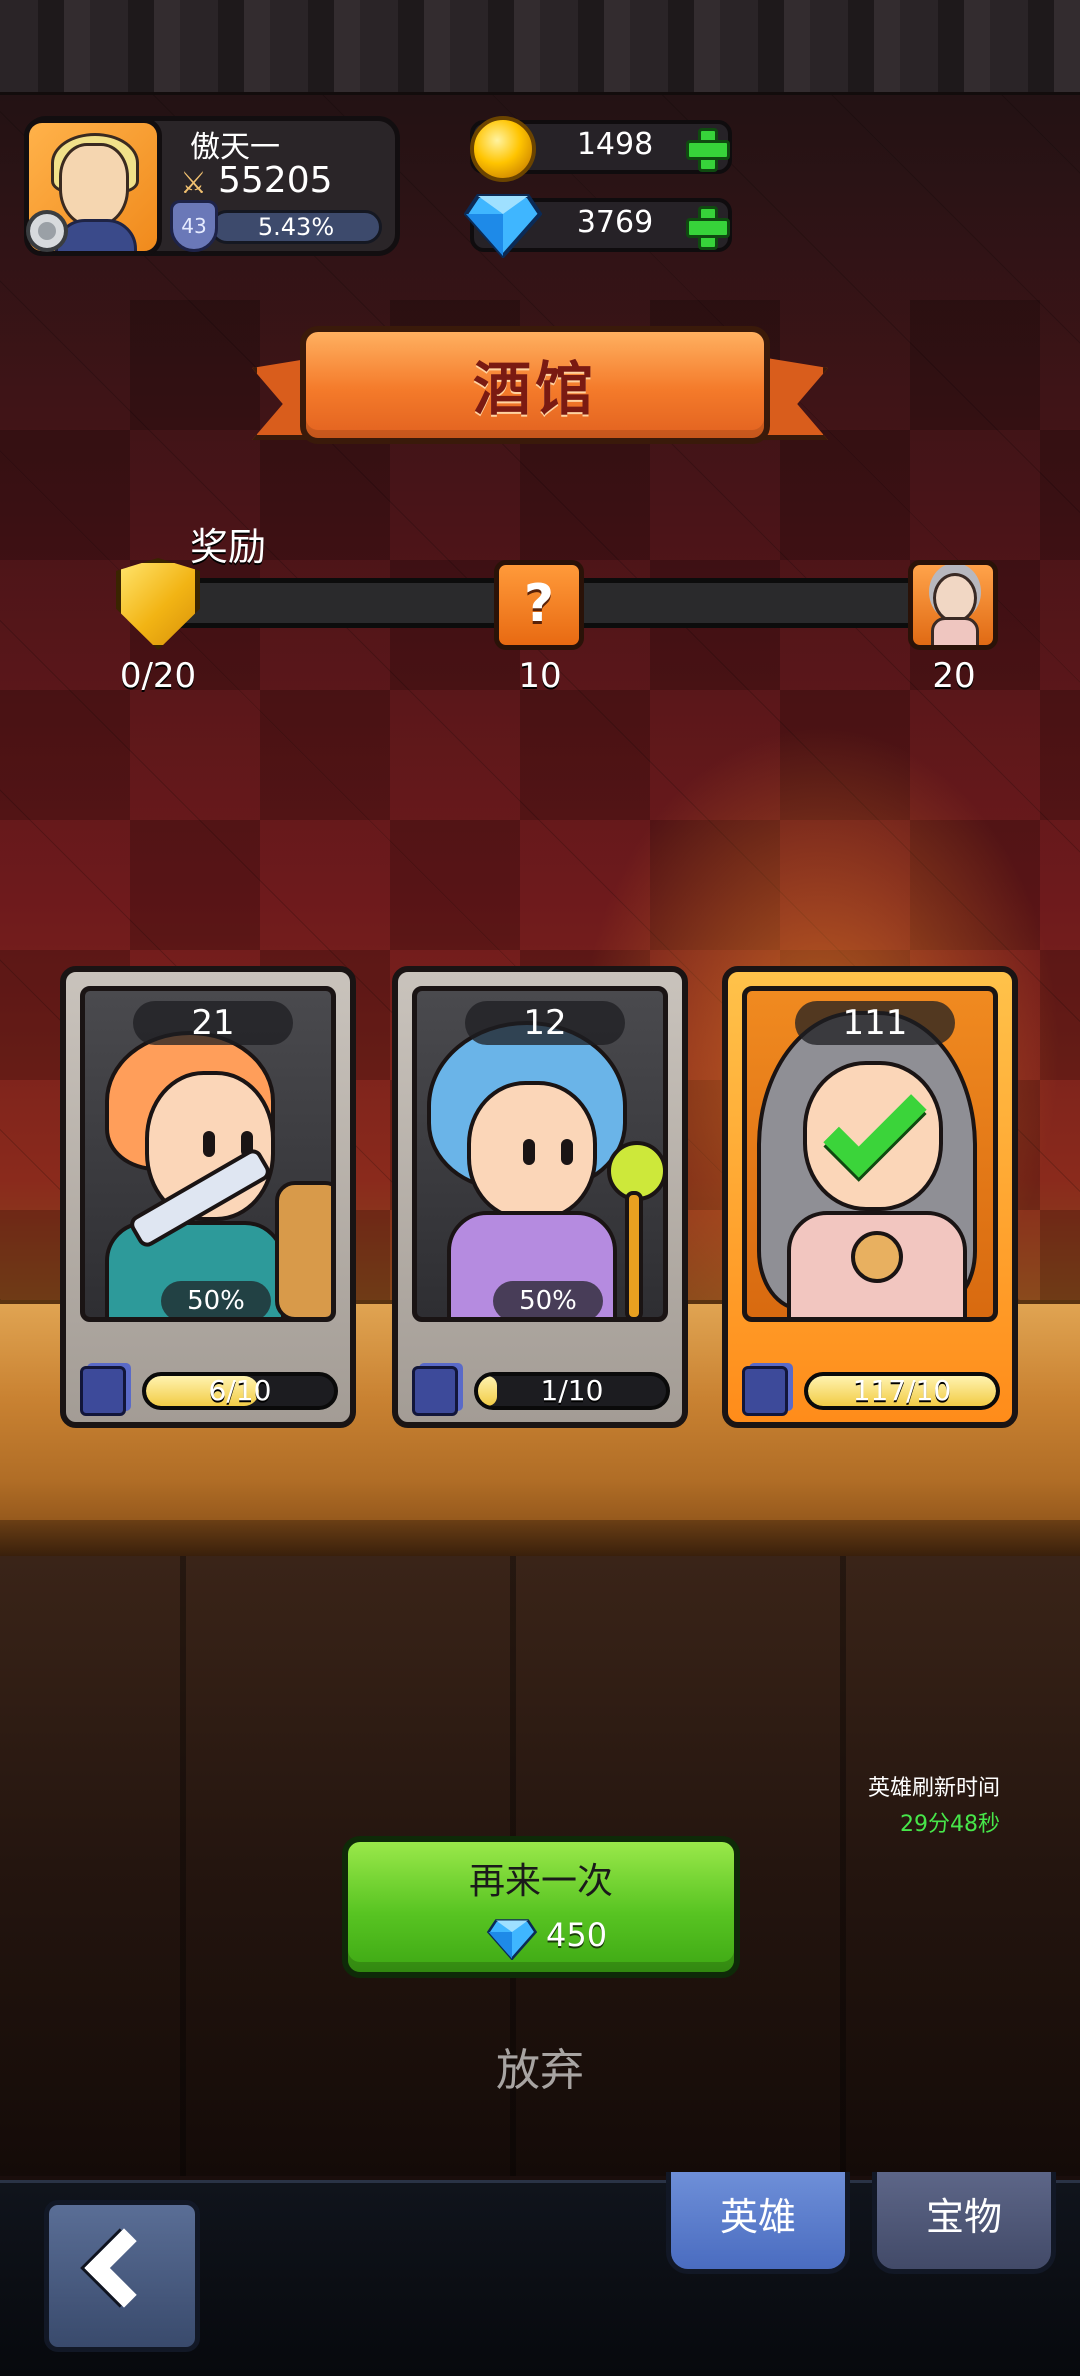 This screenshot has width=1080, height=2376. What do you see at coordinates (47, 231) in the screenshot?
I see `gear-icon` at bounding box center [47, 231].